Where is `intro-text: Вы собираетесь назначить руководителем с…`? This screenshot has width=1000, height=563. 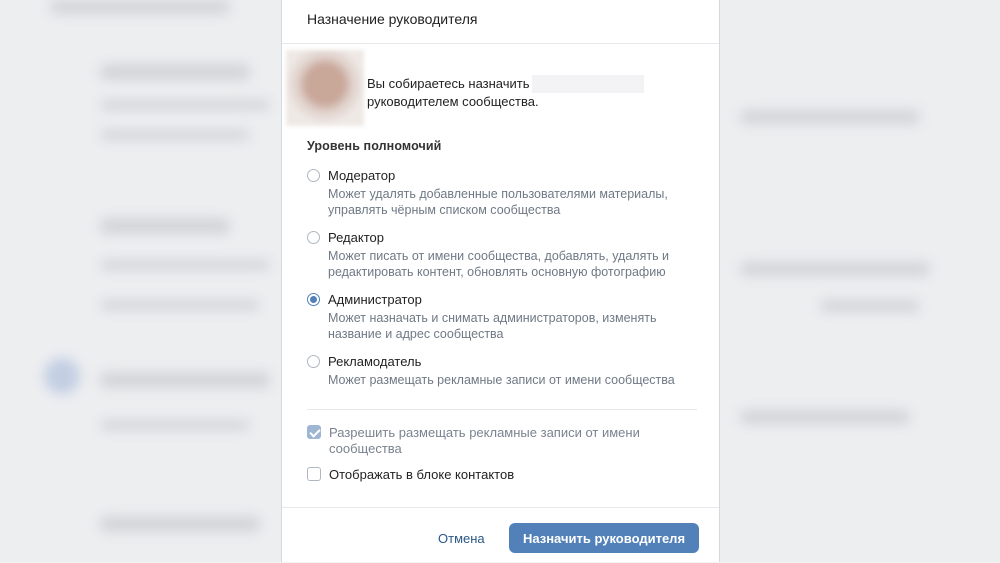
intro-text: Вы собираетесь назначить руководителем с… is located at coordinates (505, 93).